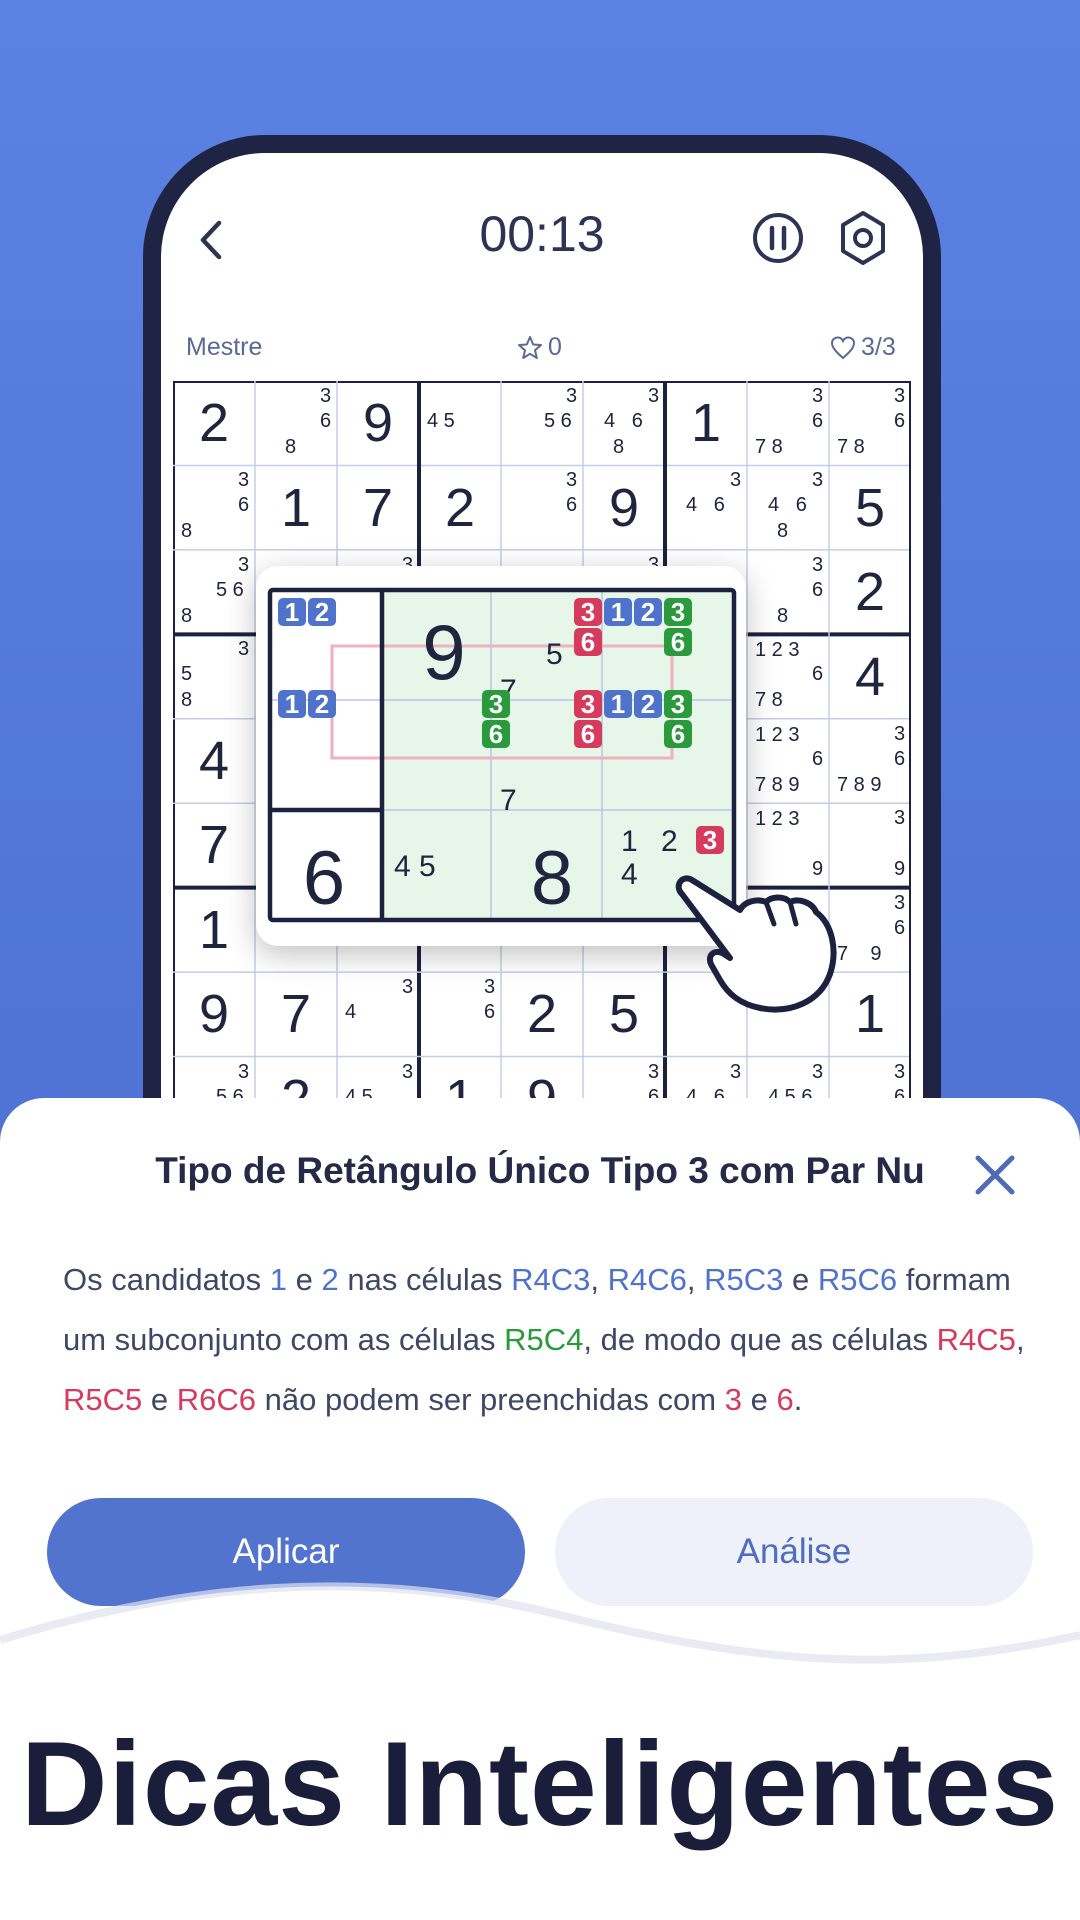 The height and width of the screenshot is (1920, 1080). I want to click on text-segment: nas células, so click(425, 1279).